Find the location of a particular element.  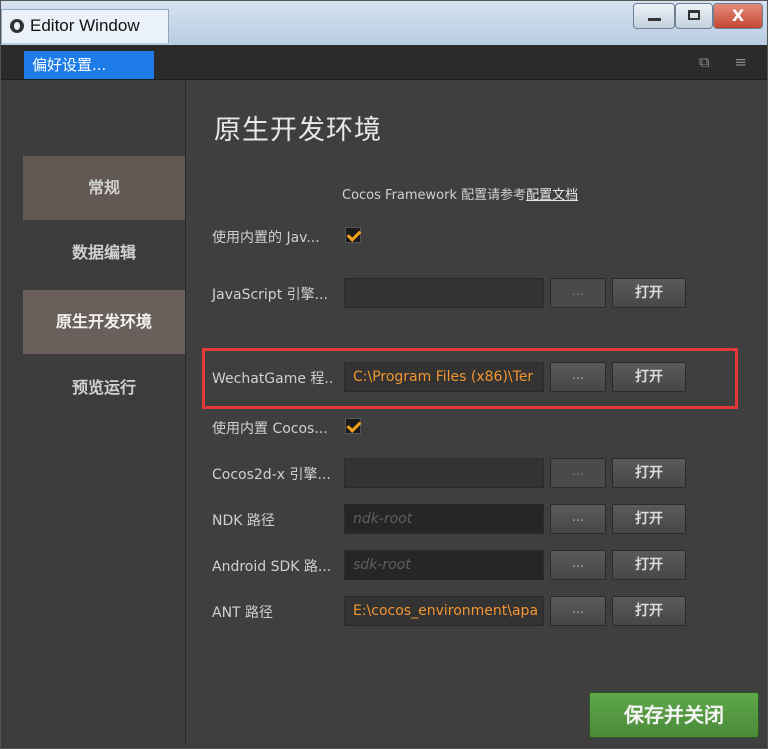

sidebar-item-data-editing: 数据编辑 is located at coordinates (104, 253).